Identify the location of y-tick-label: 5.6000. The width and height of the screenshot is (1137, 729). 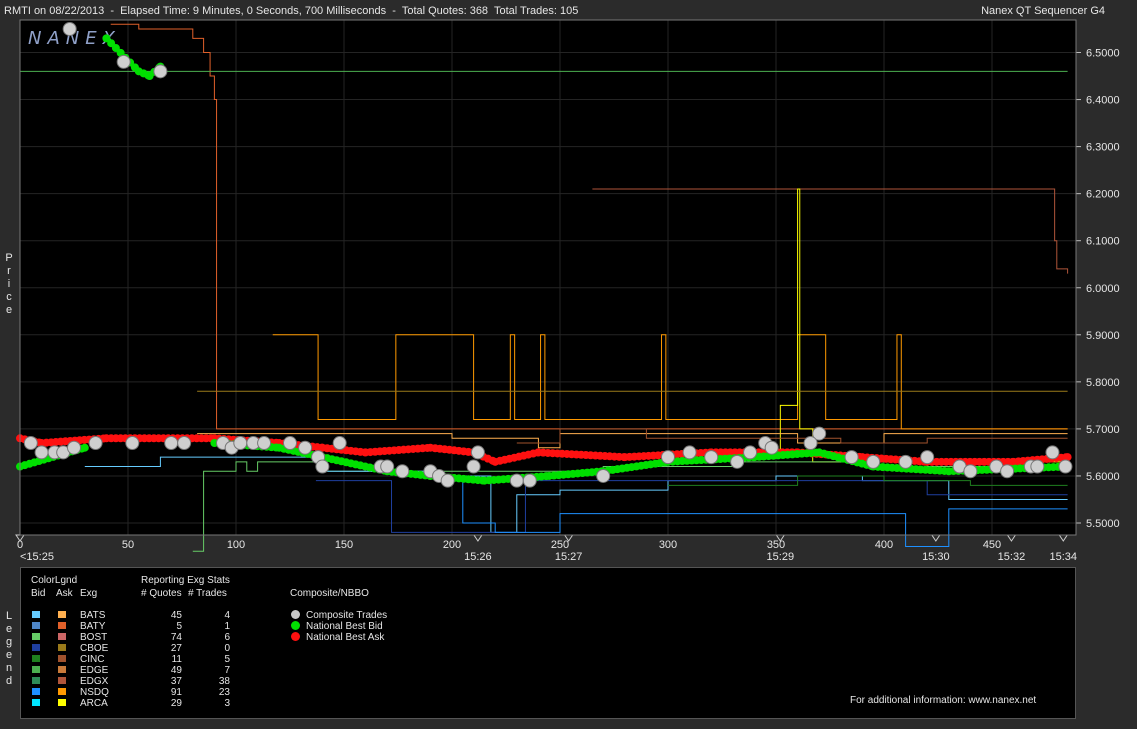
(1103, 477).